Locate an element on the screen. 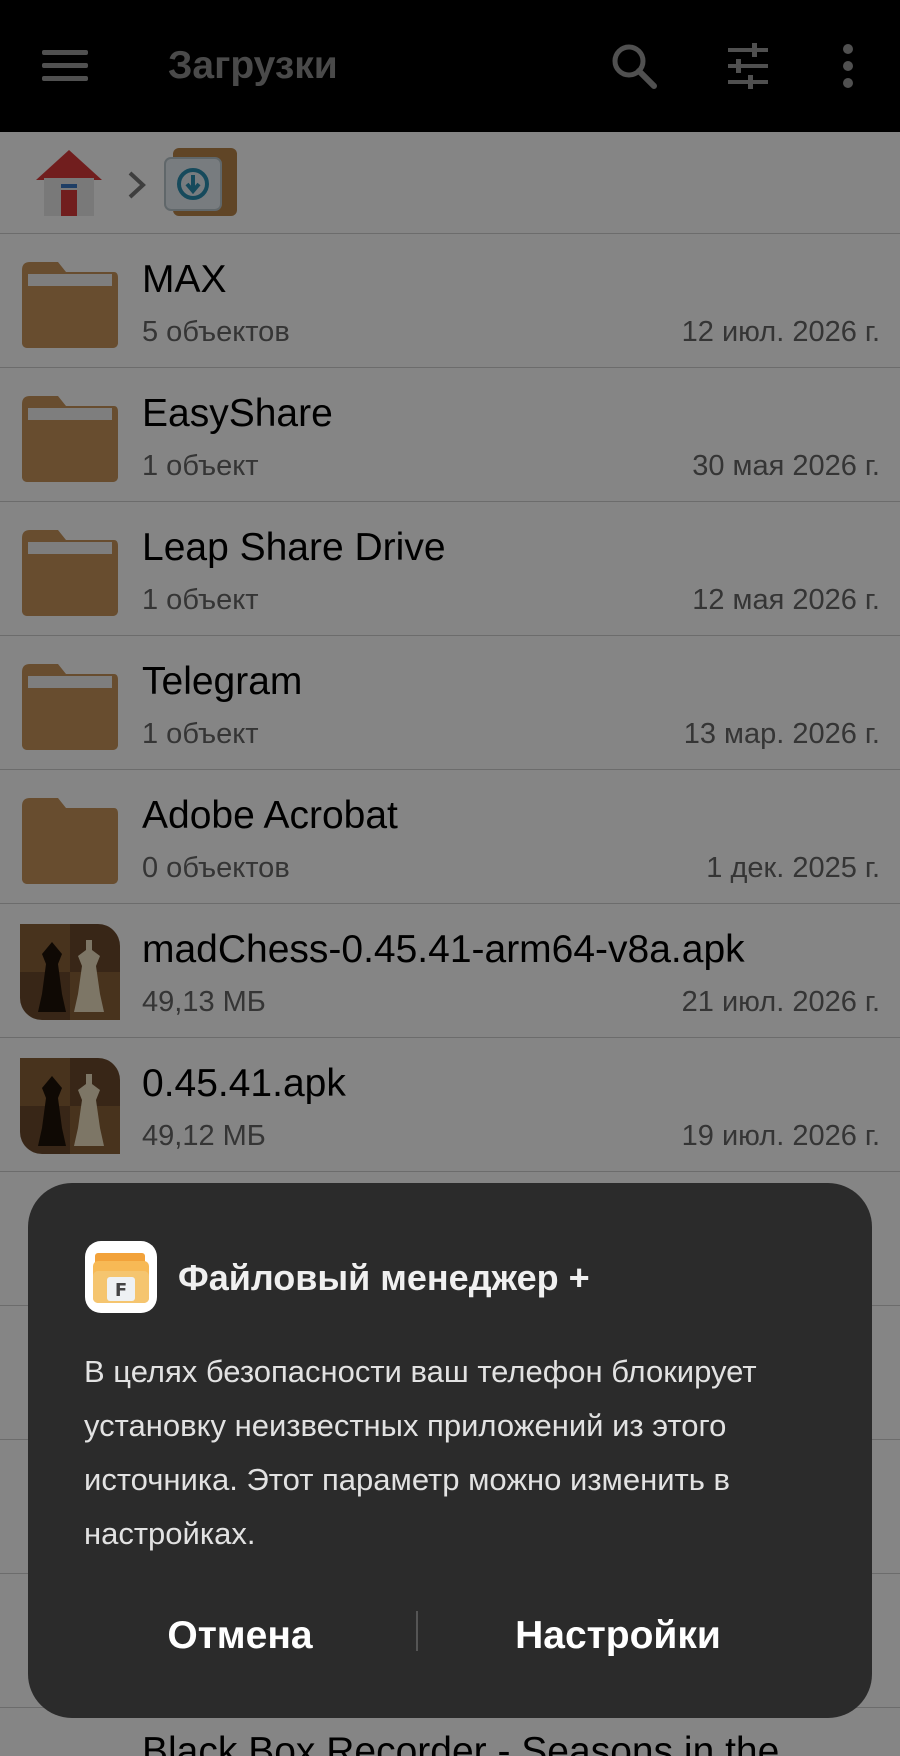 This screenshot has height=1756, width=900. svg-text: F is located at coordinates (121, 1290).